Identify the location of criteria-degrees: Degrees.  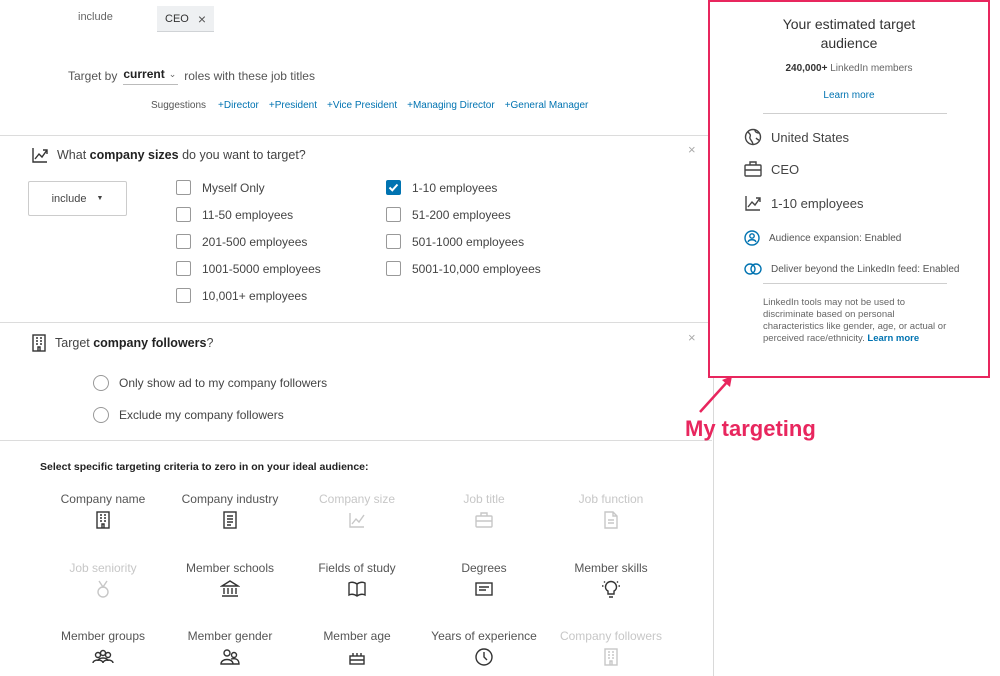
(484, 579).